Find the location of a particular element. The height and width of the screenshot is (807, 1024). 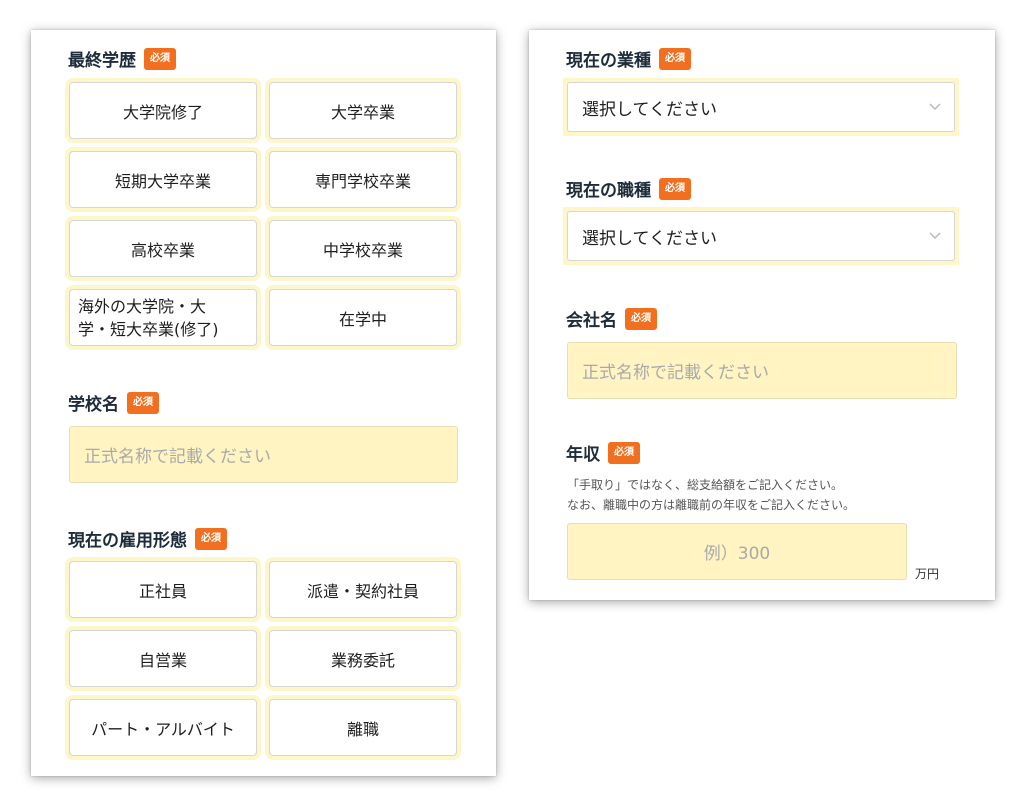

education-option-vocational-school: 専門学校卒業 is located at coordinates (363, 179).